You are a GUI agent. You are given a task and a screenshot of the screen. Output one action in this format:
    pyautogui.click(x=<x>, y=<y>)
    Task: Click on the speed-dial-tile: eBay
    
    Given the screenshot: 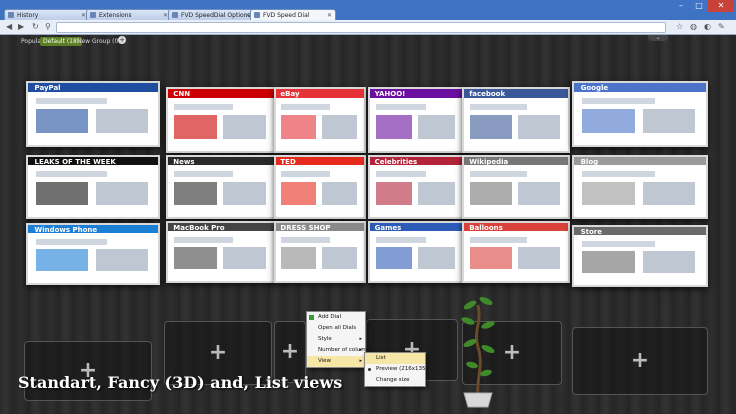 What is the action you would take?
    pyautogui.click(x=320, y=120)
    